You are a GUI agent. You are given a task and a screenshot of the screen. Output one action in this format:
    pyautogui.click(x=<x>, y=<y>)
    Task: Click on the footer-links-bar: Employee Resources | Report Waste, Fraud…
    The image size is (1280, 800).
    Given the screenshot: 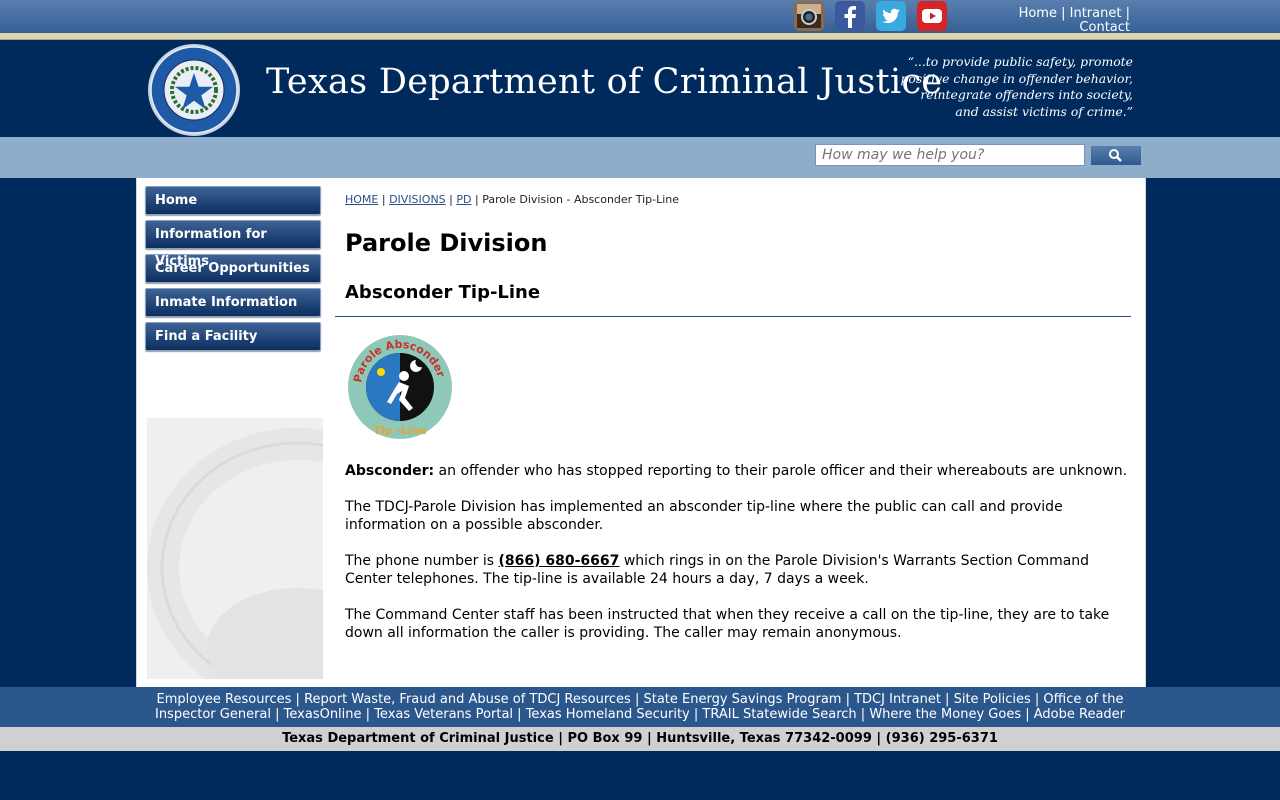 What is the action you would take?
    pyautogui.click(x=640, y=707)
    